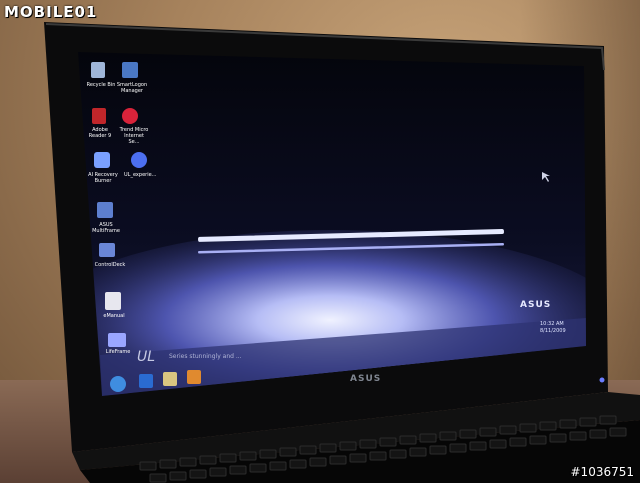  Describe the element at coordinates (101, 85) in the screenshot. I see `icon-label-recycle-bin: Recycle Bin` at that location.